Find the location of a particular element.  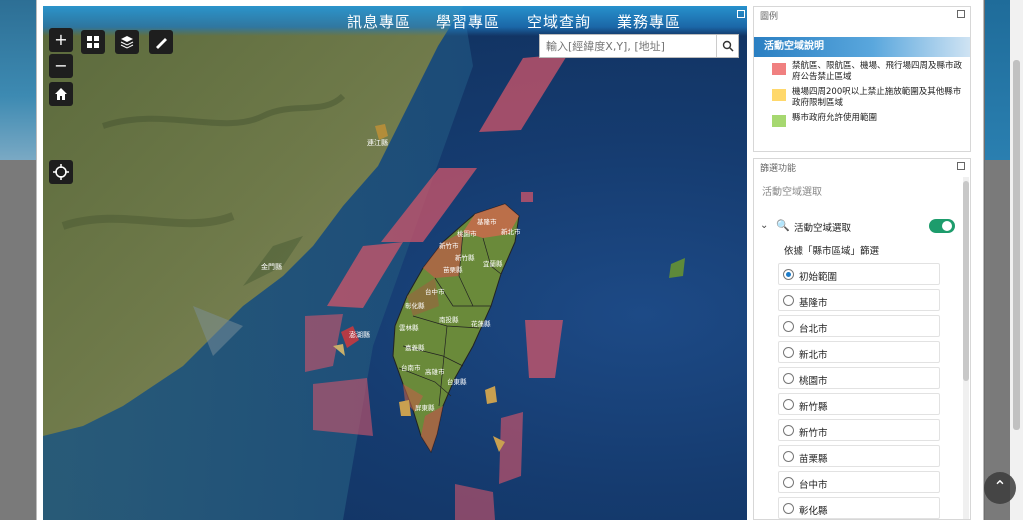

county-option: 台中市 is located at coordinates (859, 482).